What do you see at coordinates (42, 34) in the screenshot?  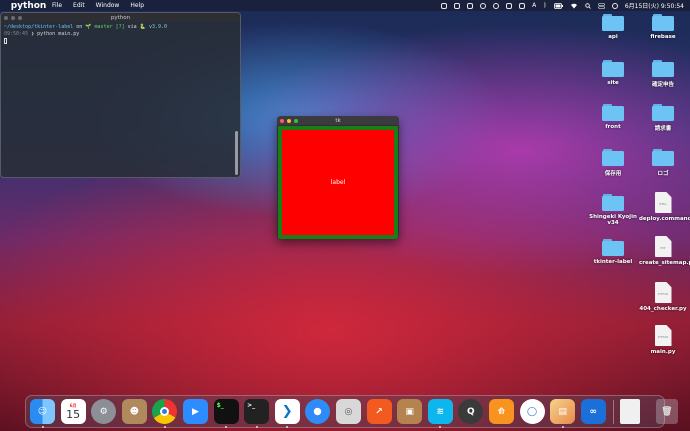 I see `command-line: 09:50:45 ❯ python main.py` at bounding box center [42, 34].